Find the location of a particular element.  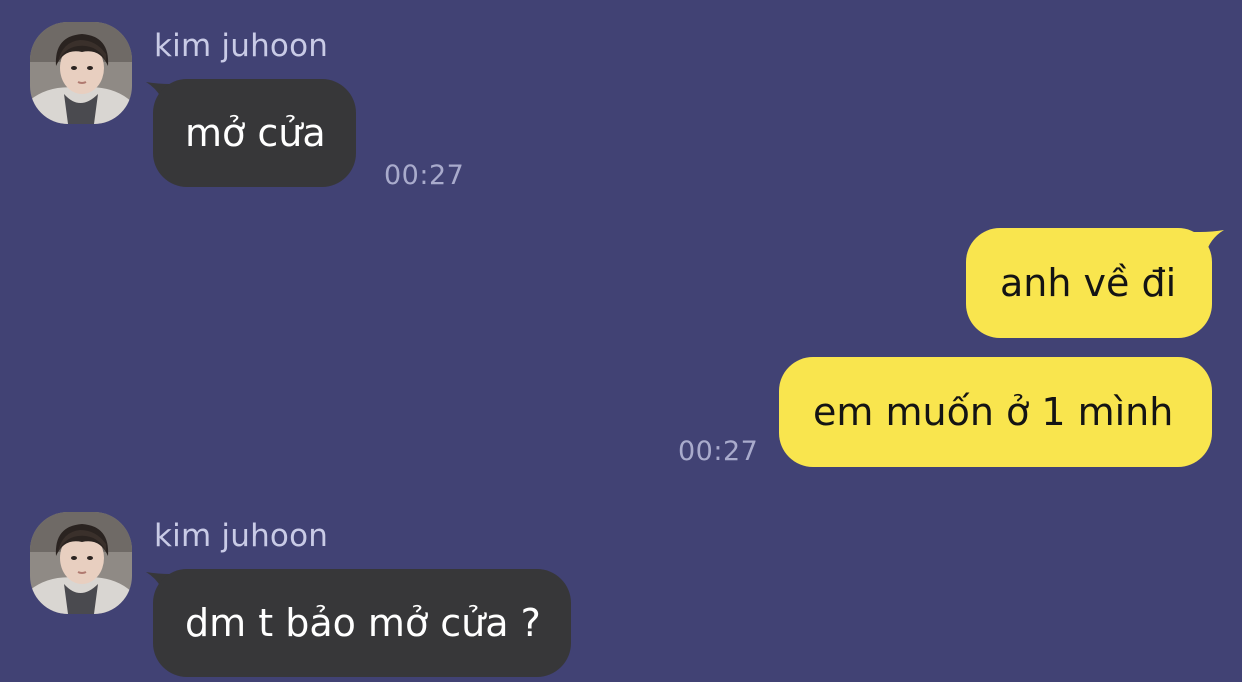

message-bubble-outgoing: anh về đi is located at coordinates (1089, 283).